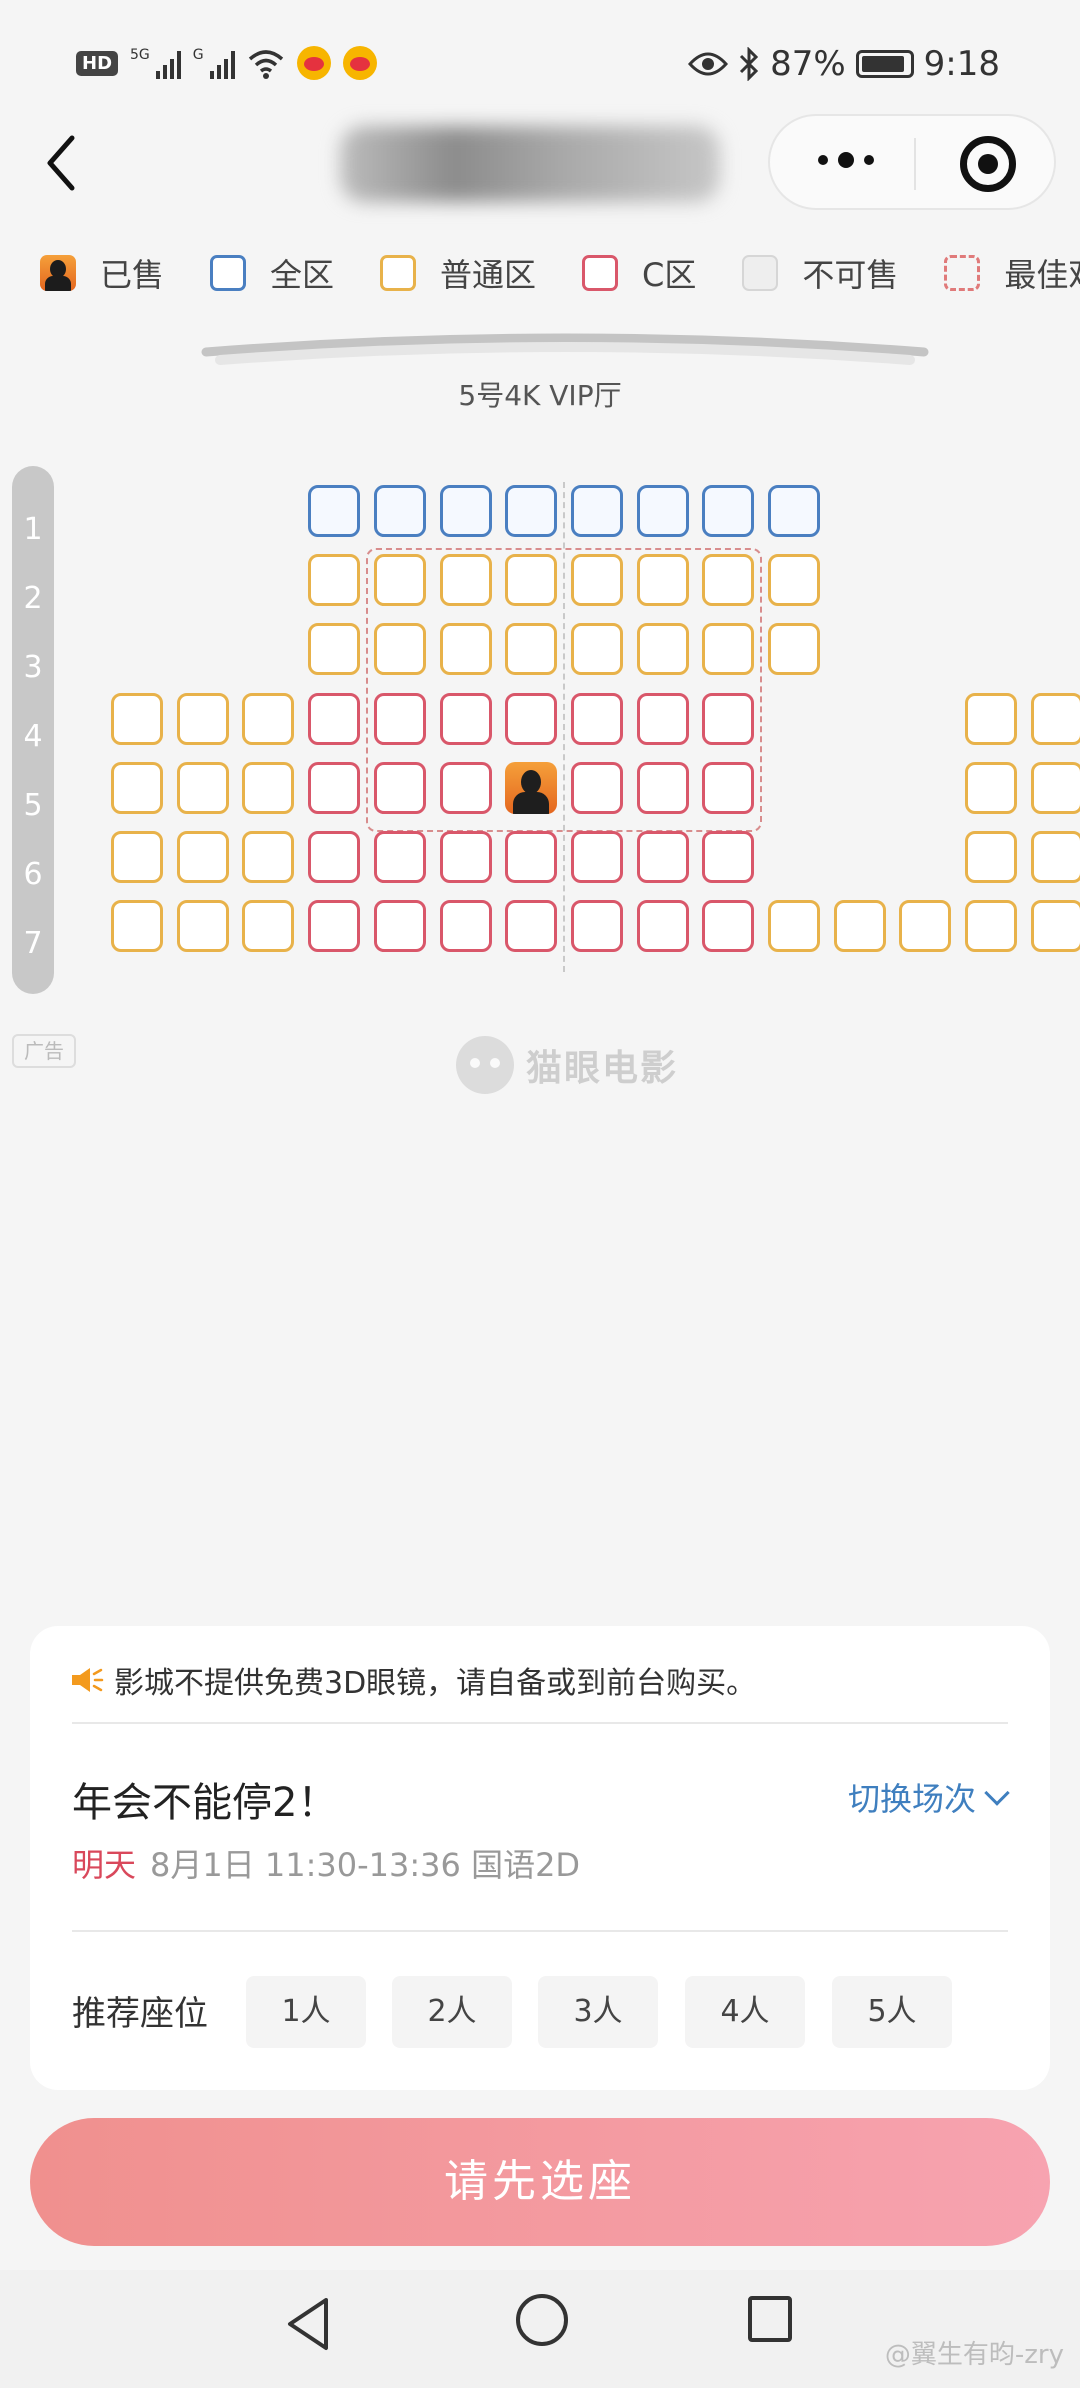 The image size is (1080, 2388). I want to click on recommend-2-button: 2人, so click(452, 2012).